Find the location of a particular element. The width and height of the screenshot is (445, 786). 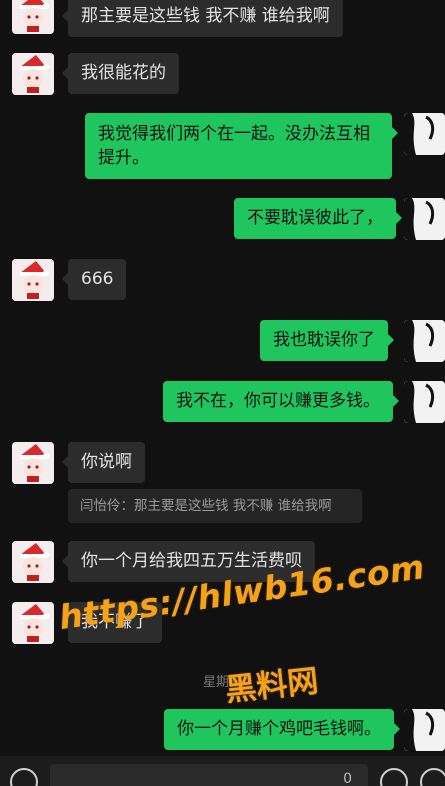

message-bubble-incoming: 你说啊 is located at coordinates (103, 462).